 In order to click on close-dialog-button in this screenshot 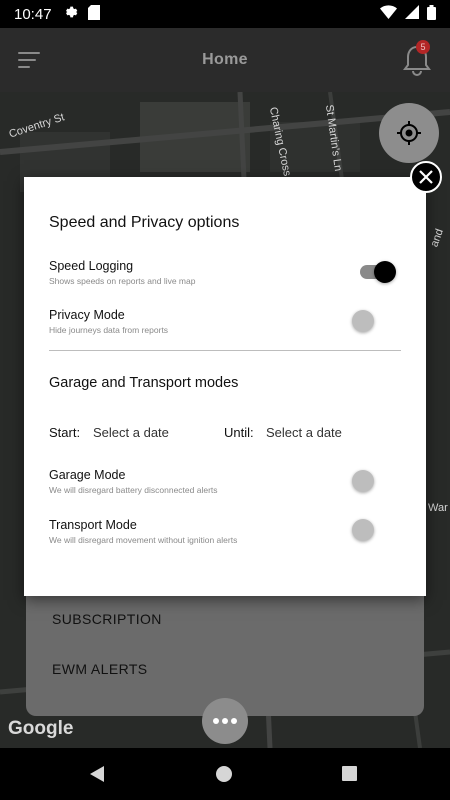, I will do `click(426, 177)`.